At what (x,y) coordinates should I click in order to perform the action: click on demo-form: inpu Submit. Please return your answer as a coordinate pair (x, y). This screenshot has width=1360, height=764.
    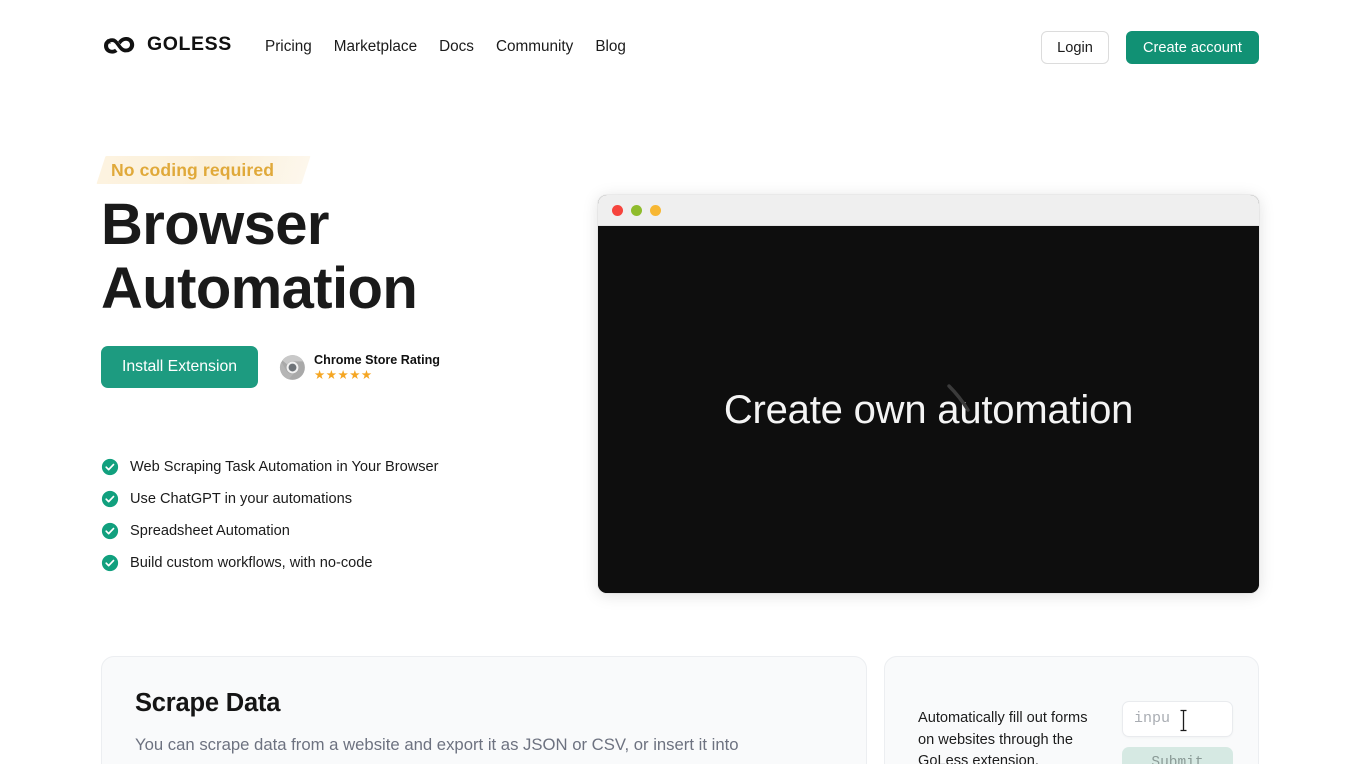
    Looking at the image, I should click on (1177, 732).